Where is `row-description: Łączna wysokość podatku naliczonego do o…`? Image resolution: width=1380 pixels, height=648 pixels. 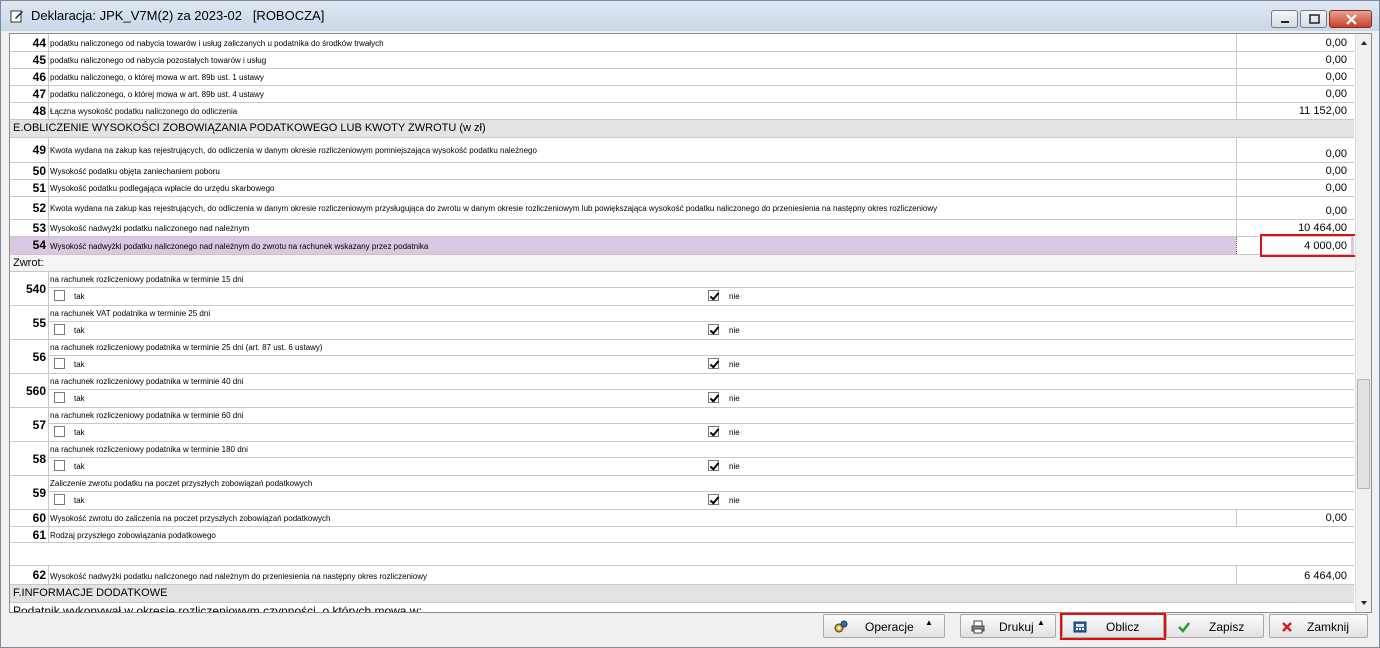
row-description: Łączna wysokość podatku naliczonego do o… is located at coordinates (144, 111).